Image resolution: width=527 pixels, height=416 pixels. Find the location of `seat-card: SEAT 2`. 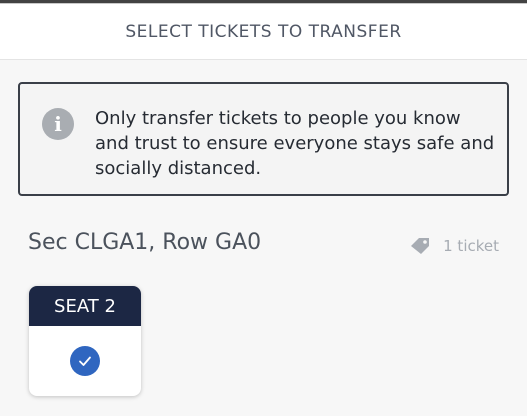

seat-card: SEAT 2 is located at coordinates (85, 341).